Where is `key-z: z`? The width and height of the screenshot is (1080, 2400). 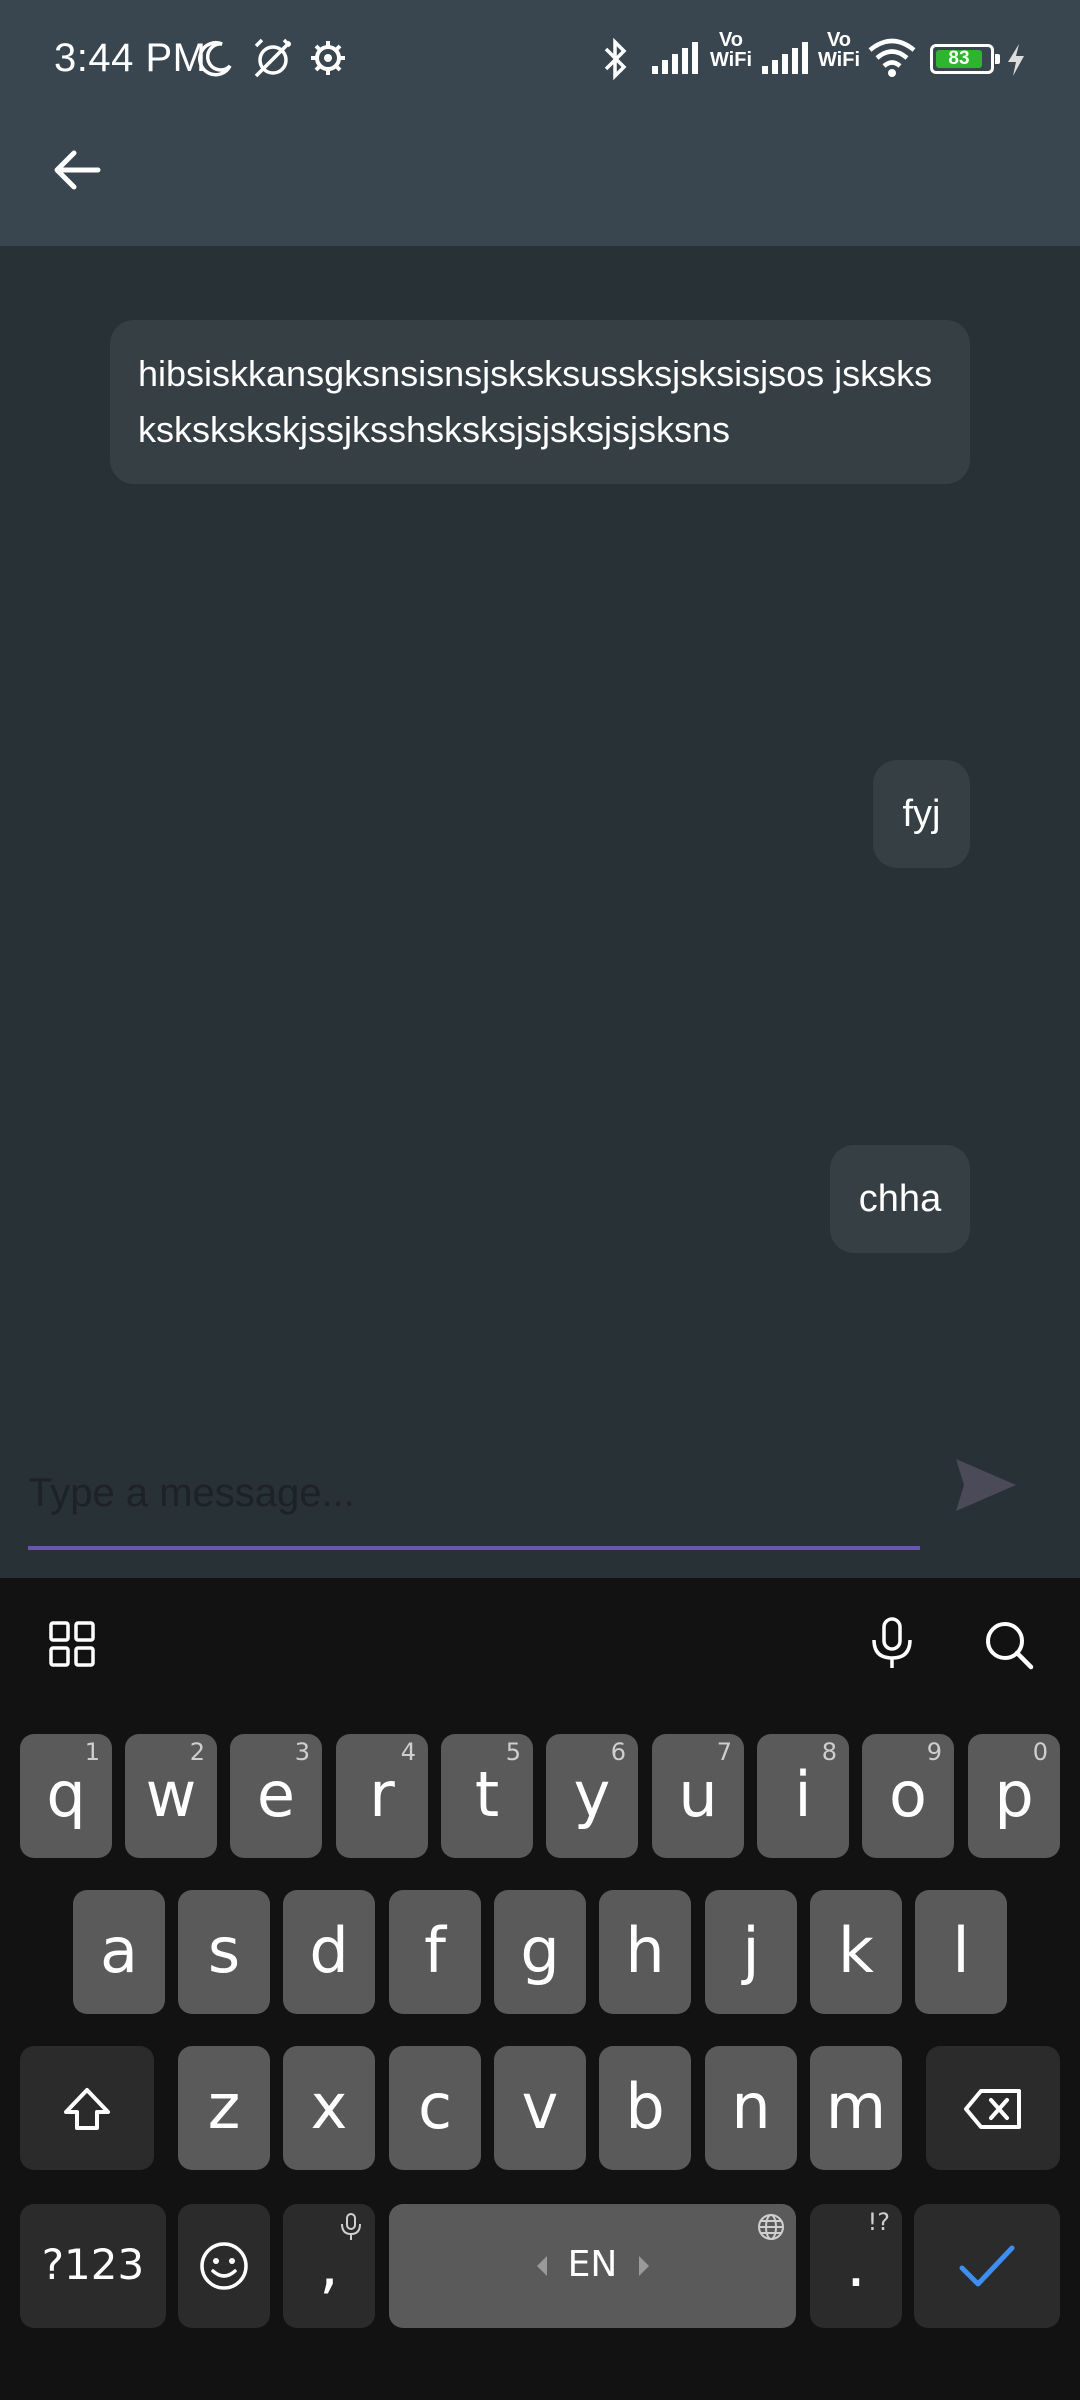
key-z: z is located at coordinates (224, 2108).